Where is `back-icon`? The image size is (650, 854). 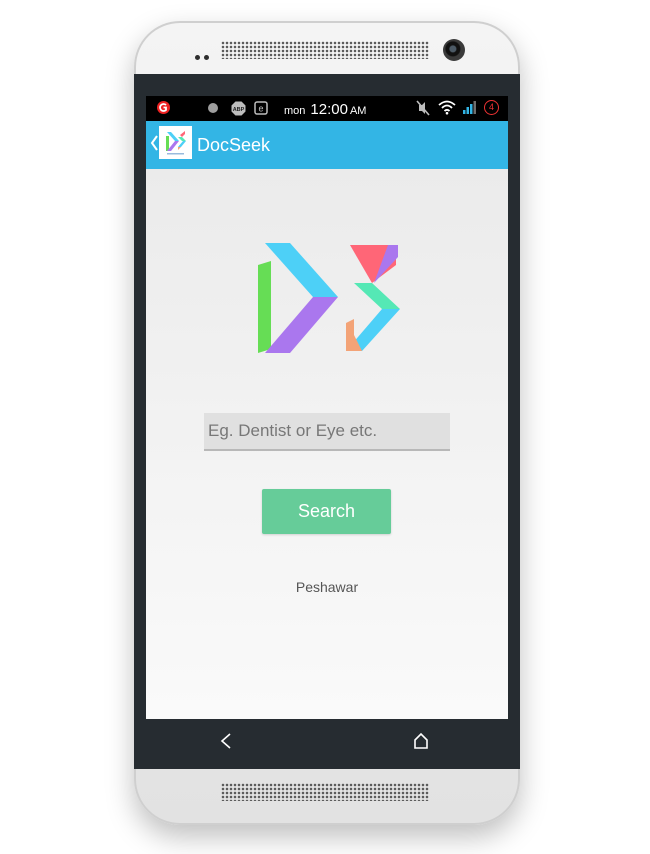 back-icon is located at coordinates (226, 741).